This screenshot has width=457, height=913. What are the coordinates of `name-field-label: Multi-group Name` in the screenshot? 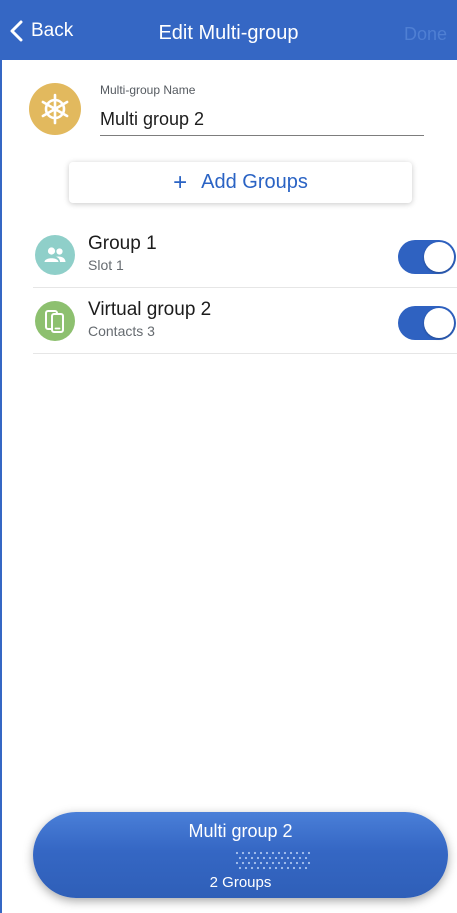 It's located at (148, 90).